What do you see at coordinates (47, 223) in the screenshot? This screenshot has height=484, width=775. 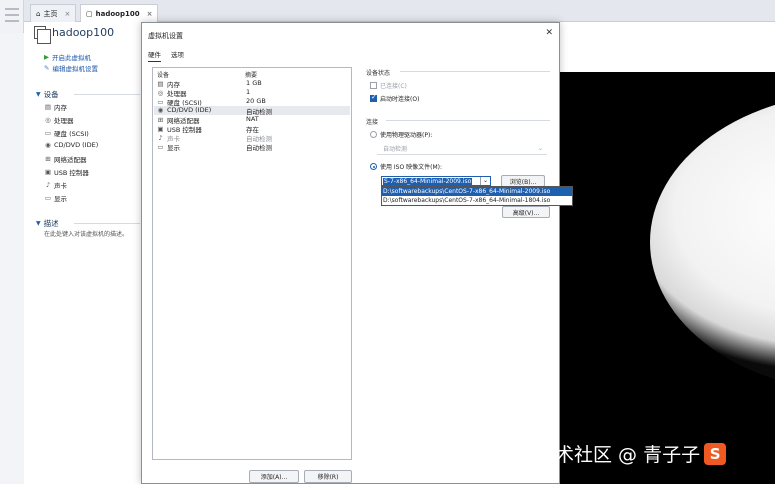 I see `description-section-header: ▼ 描述` at bounding box center [47, 223].